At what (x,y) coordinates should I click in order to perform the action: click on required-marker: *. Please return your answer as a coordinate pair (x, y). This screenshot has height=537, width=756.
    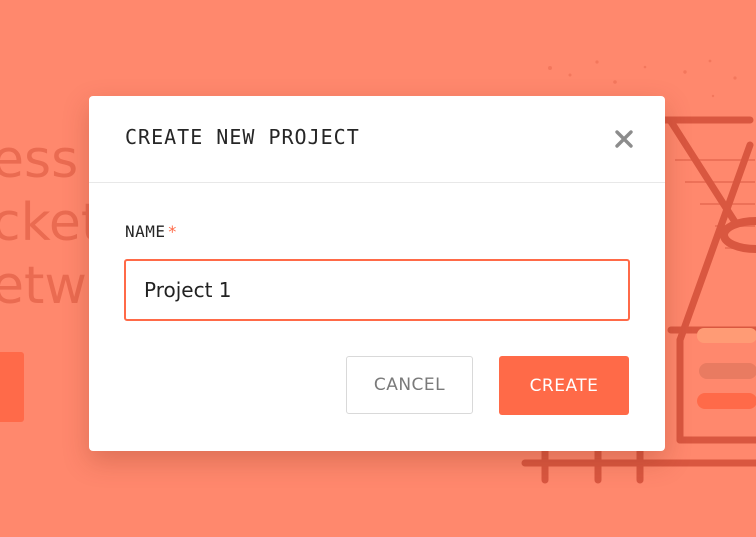
    Looking at the image, I should click on (172, 231).